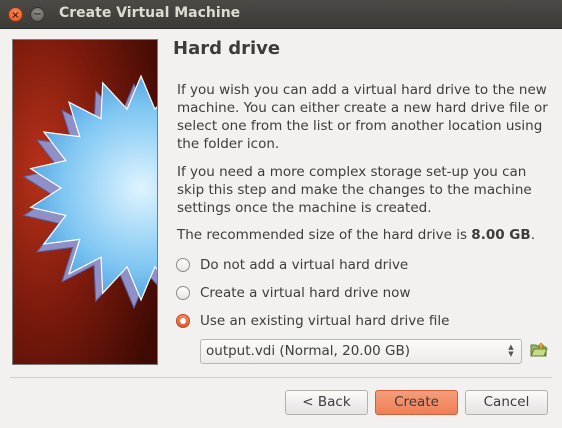 Image resolution: width=562 pixels, height=428 pixels. I want to click on disk-file-select-value: output.vdi (Normal, 20.00 GB), so click(308, 351).